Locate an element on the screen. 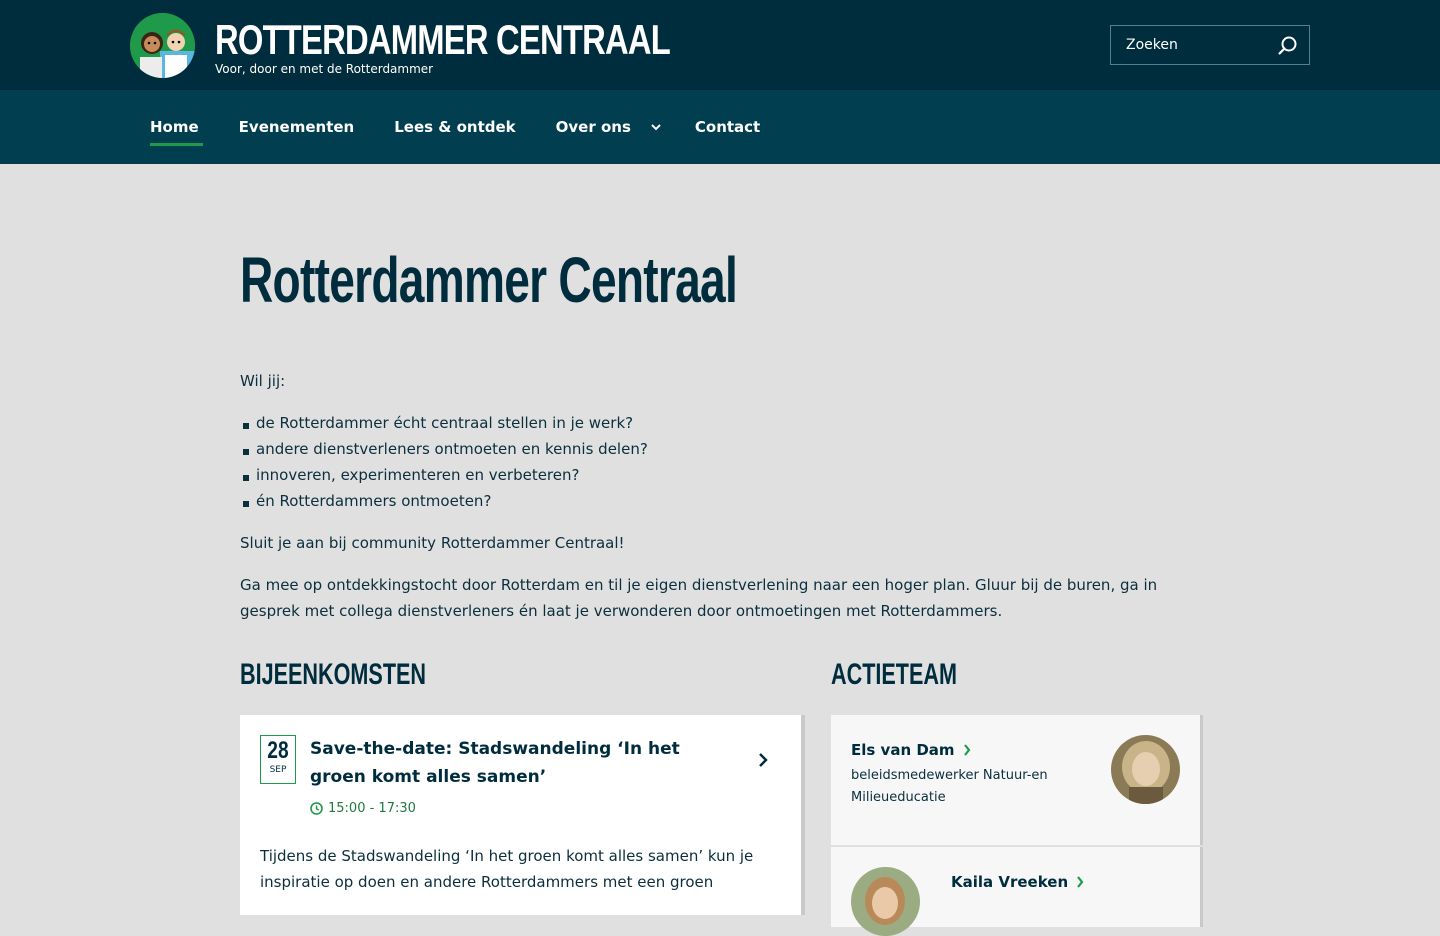 The height and width of the screenshot is (936, 1440). search-input is located at coordinates (1191, 45).